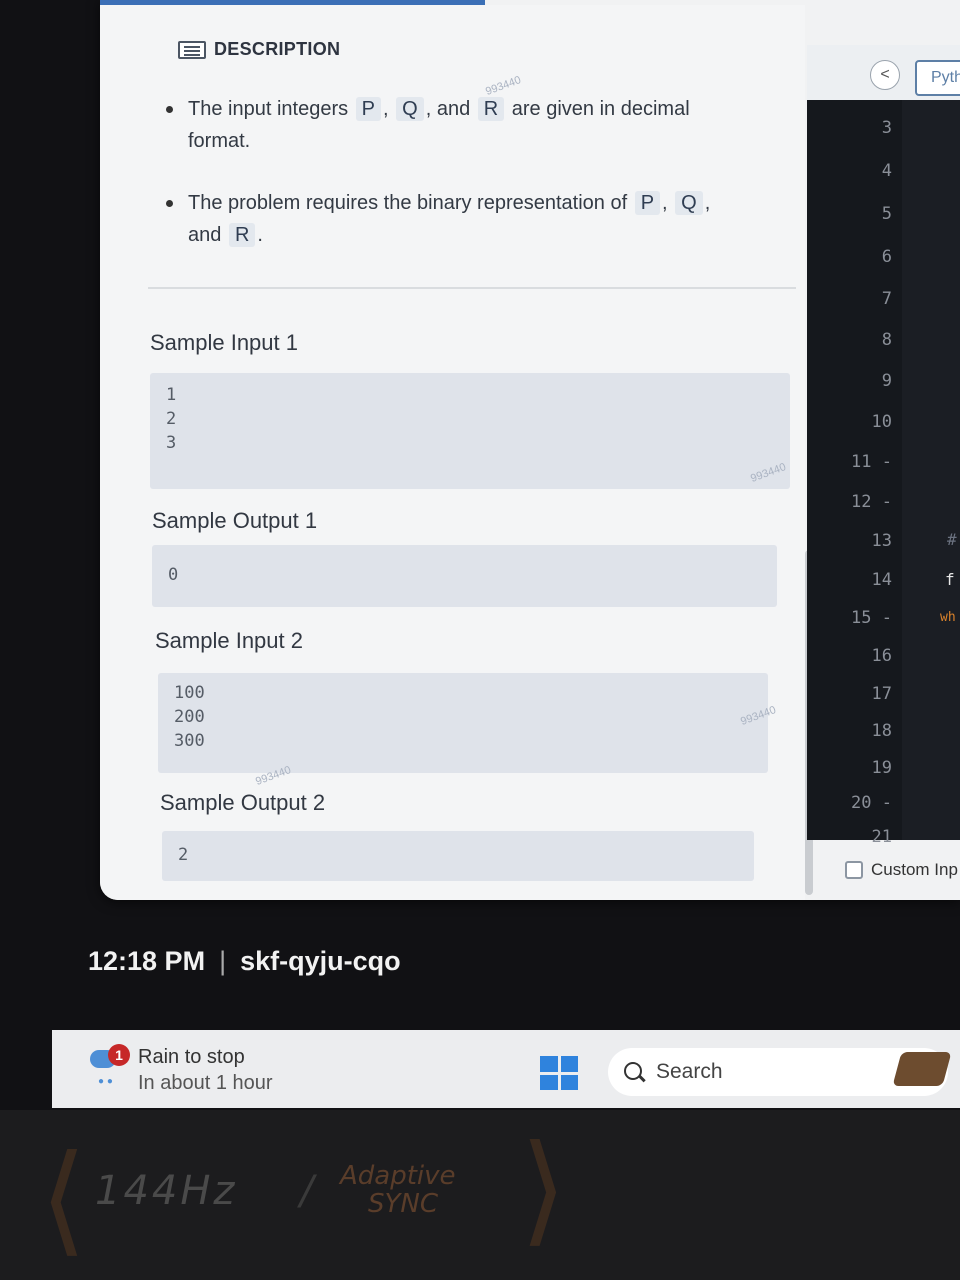 This screenshot has width=960, height=1280. I want to click on line-number: 11 -, so click(871, 462).